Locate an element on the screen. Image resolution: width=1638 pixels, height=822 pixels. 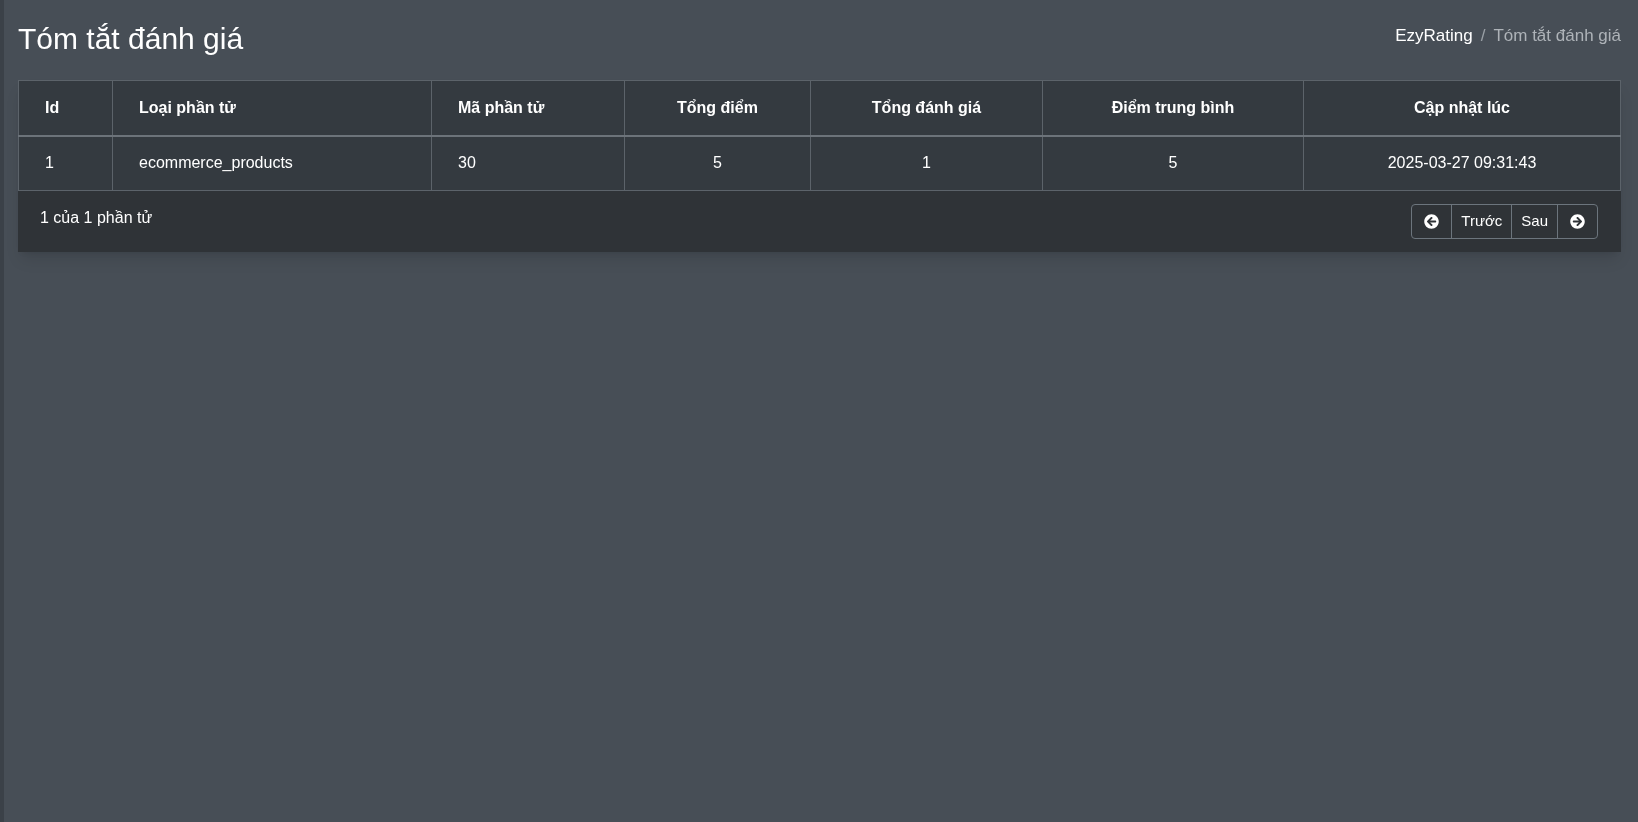
column-header: Id is located at coordinates (65, 108).